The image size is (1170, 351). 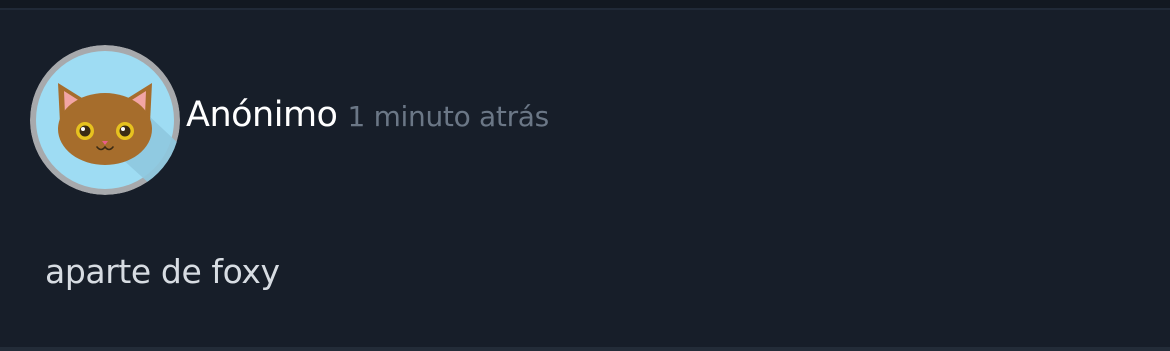 I want to click on cat-avatar-icon, so click(x=105, y=120).